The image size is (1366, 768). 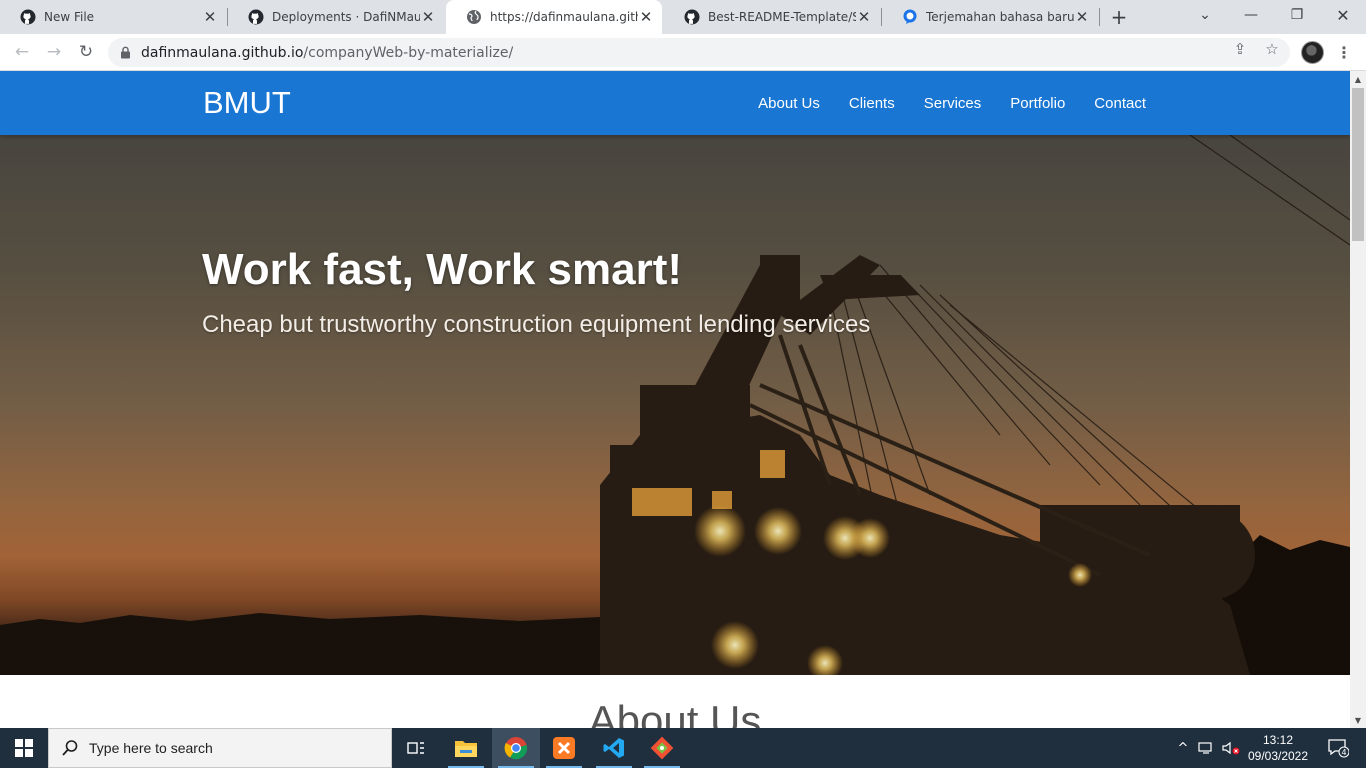 What do you see at coordinates (1251, 15) in the screenshot?
I see `minimize-button: —` at bounding box center [1251, 15].